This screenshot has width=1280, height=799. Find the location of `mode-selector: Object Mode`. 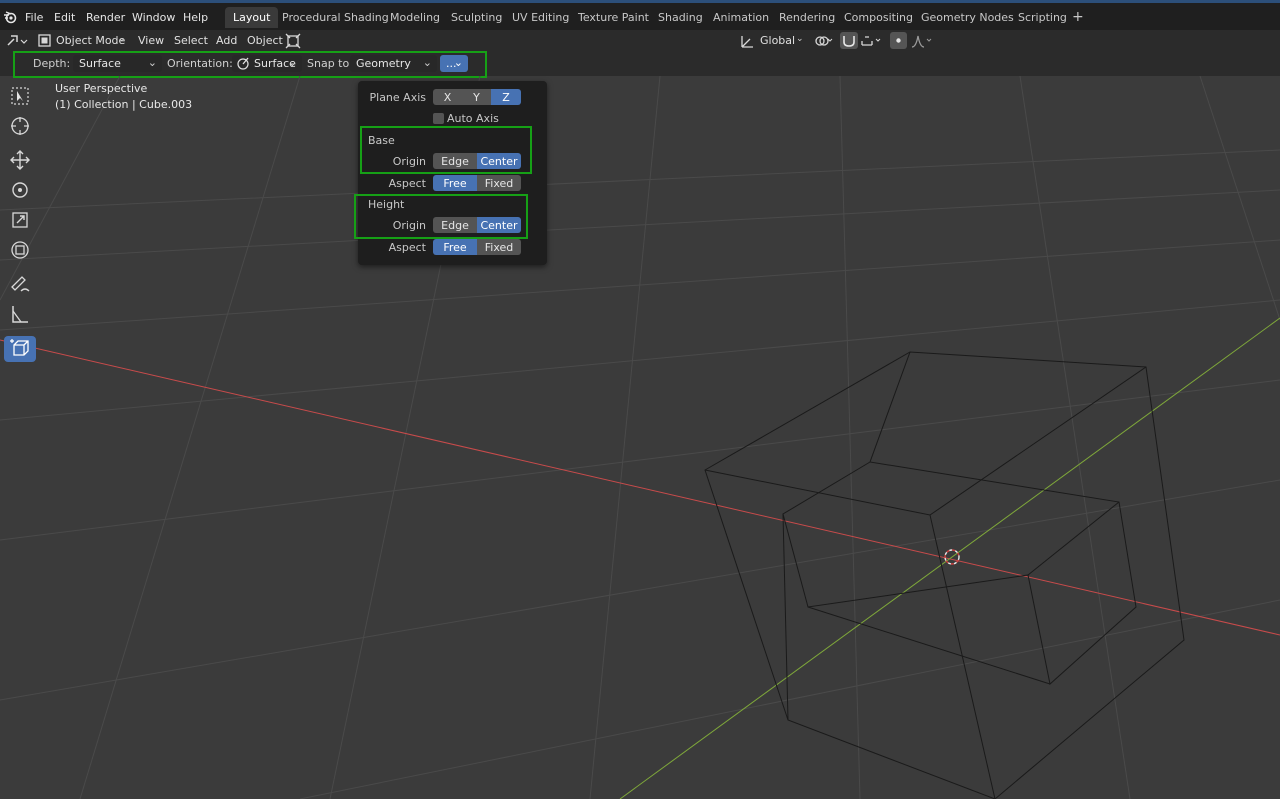

mode-selector: Object Mode is located at coordinates (90, 40).